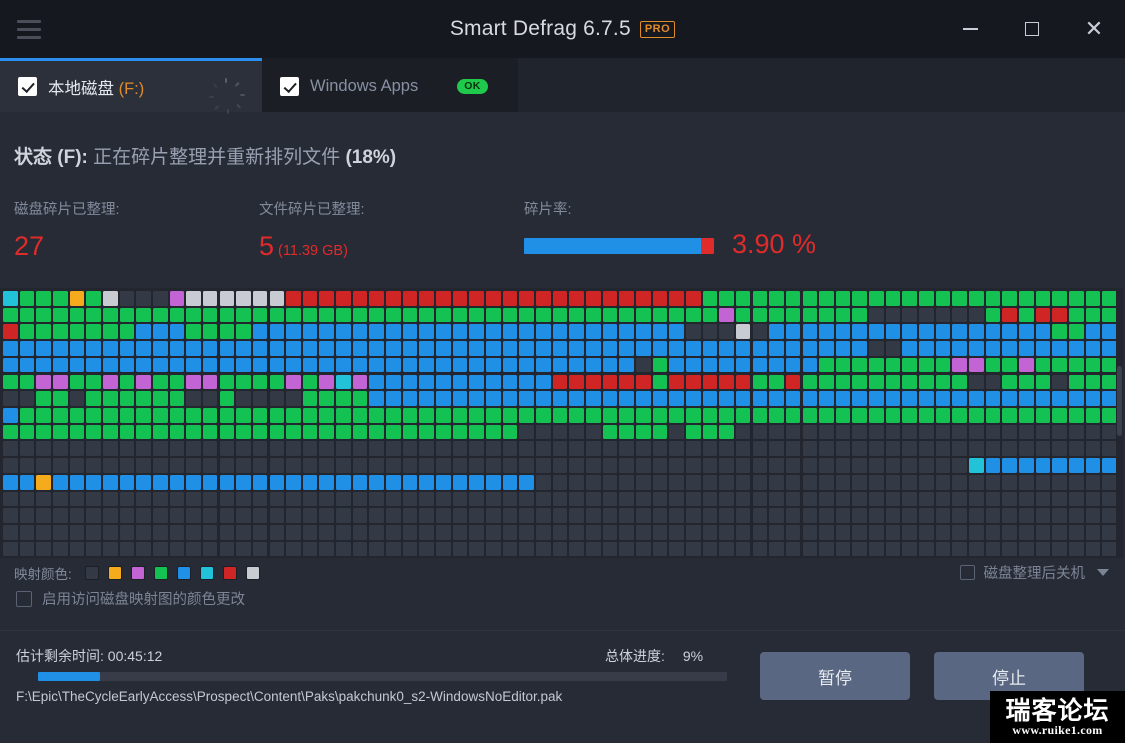 The height and width of the screenshot is (743, 1125). Describe the element at coordinates (970, 29) in the screenshot. I see `minimize-button` at that location.